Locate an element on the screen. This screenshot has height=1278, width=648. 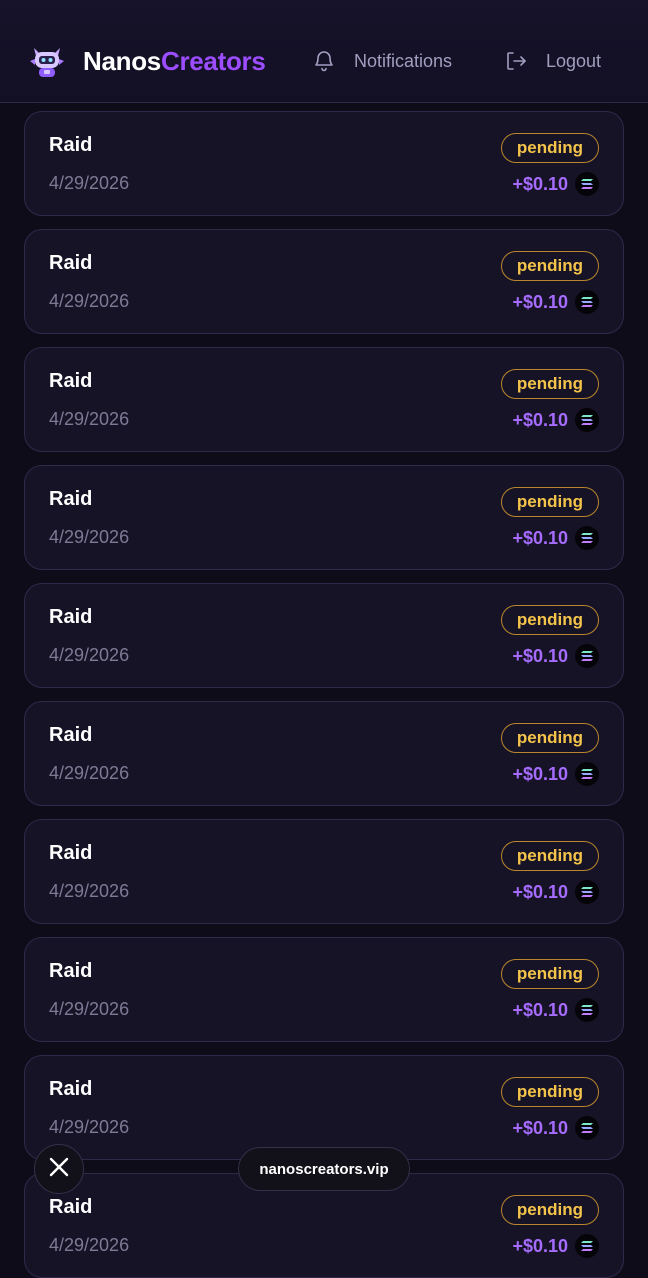
top-nav-header: NanosCreators Notifications Logout is located at coordinates (324, 51).